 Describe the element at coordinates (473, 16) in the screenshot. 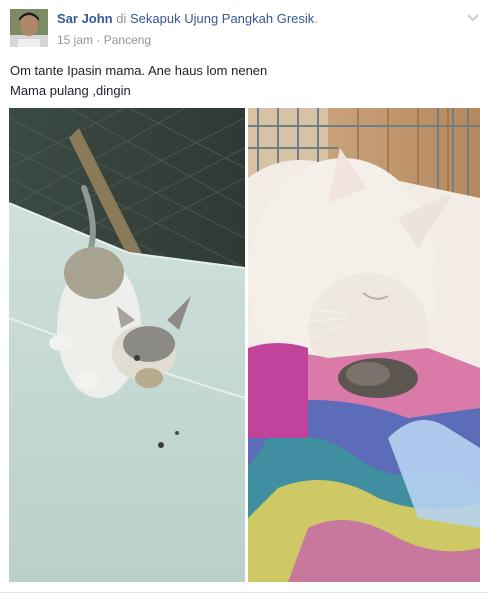

I see `chevron-down-icon` at that location.